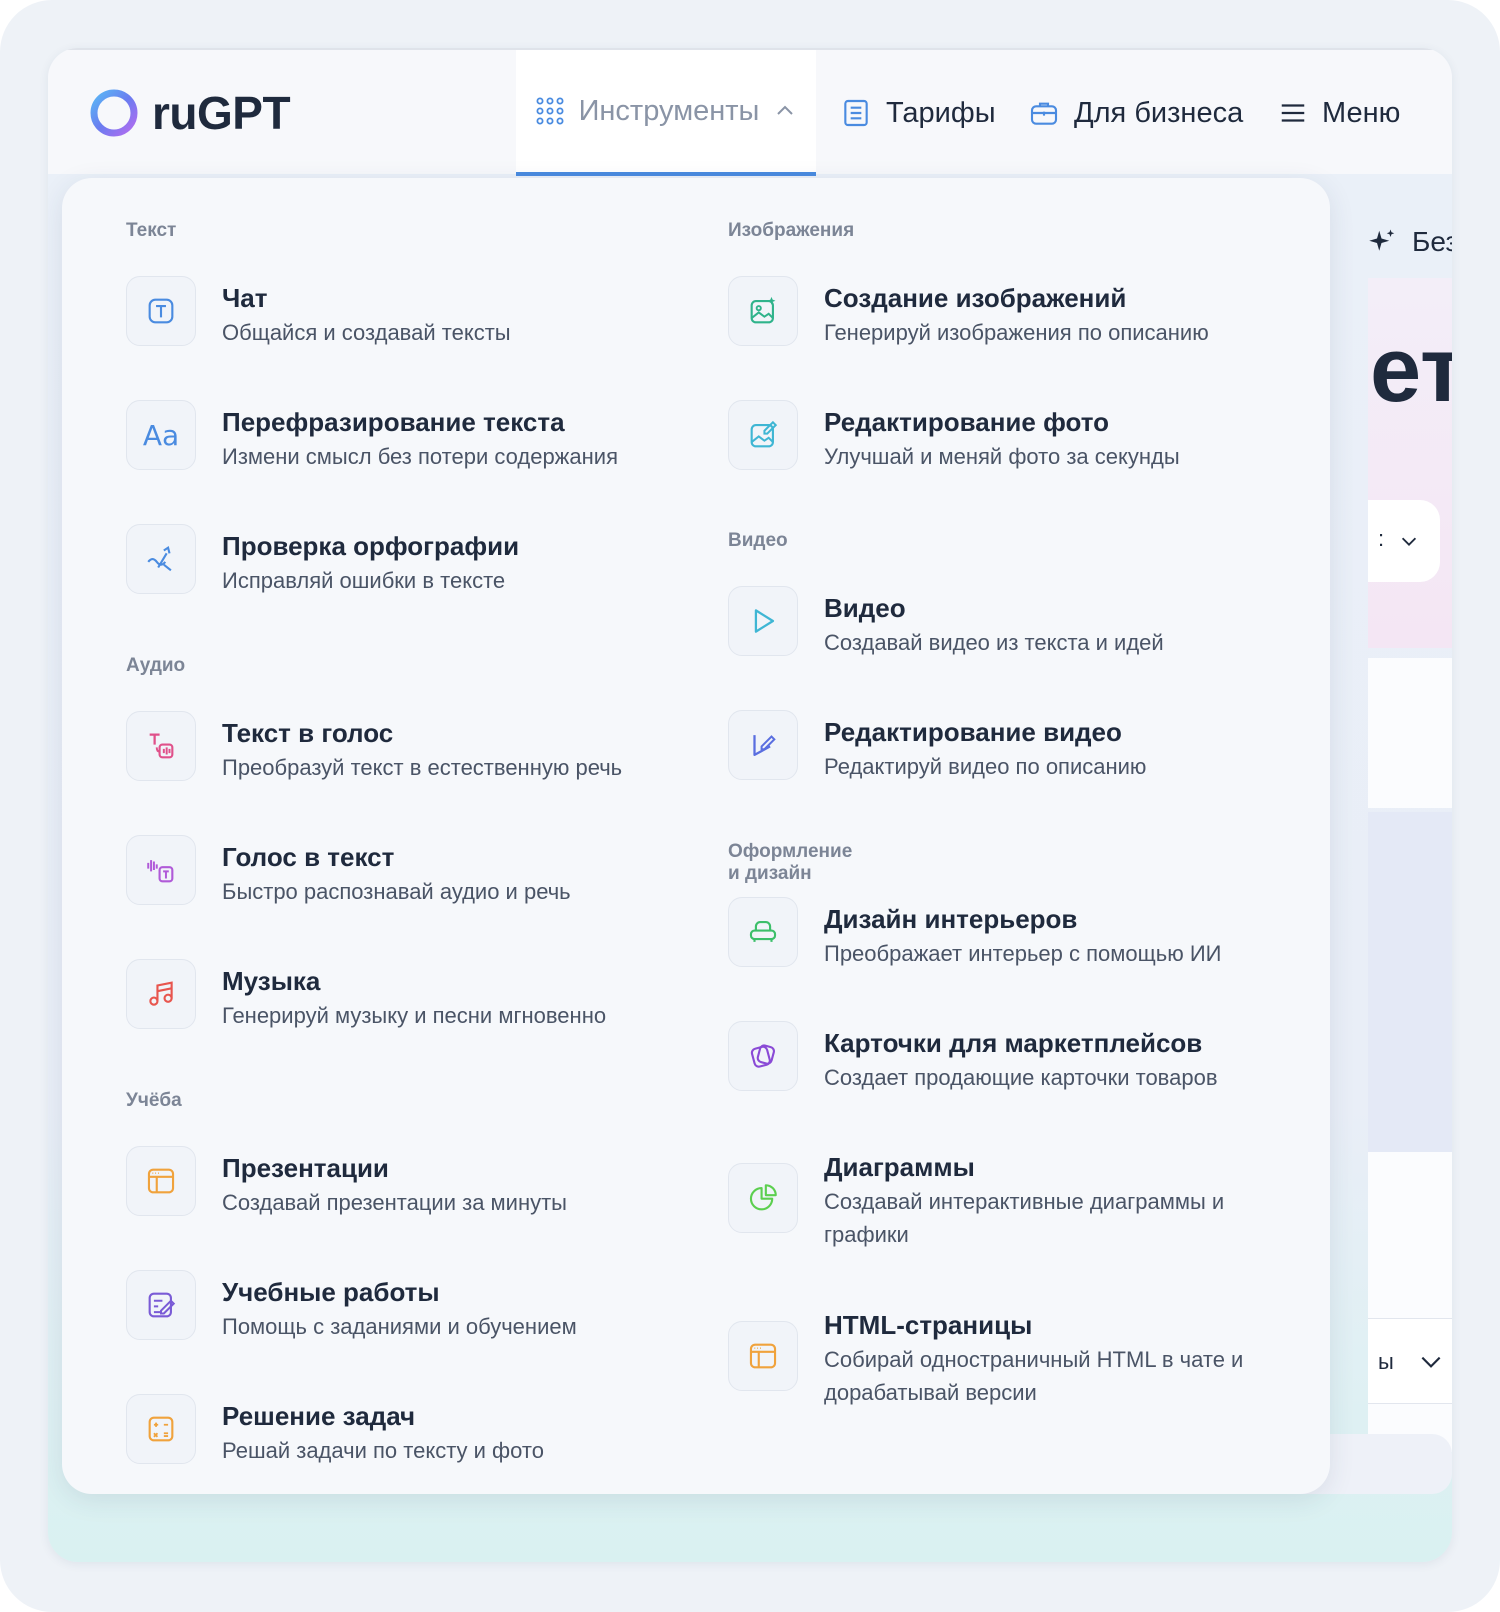  What do you see at coordinates (985, 766) in the screenshot?
I see `tool-desc: Редактируй видео по описанию` at bounding box center [985, 766].